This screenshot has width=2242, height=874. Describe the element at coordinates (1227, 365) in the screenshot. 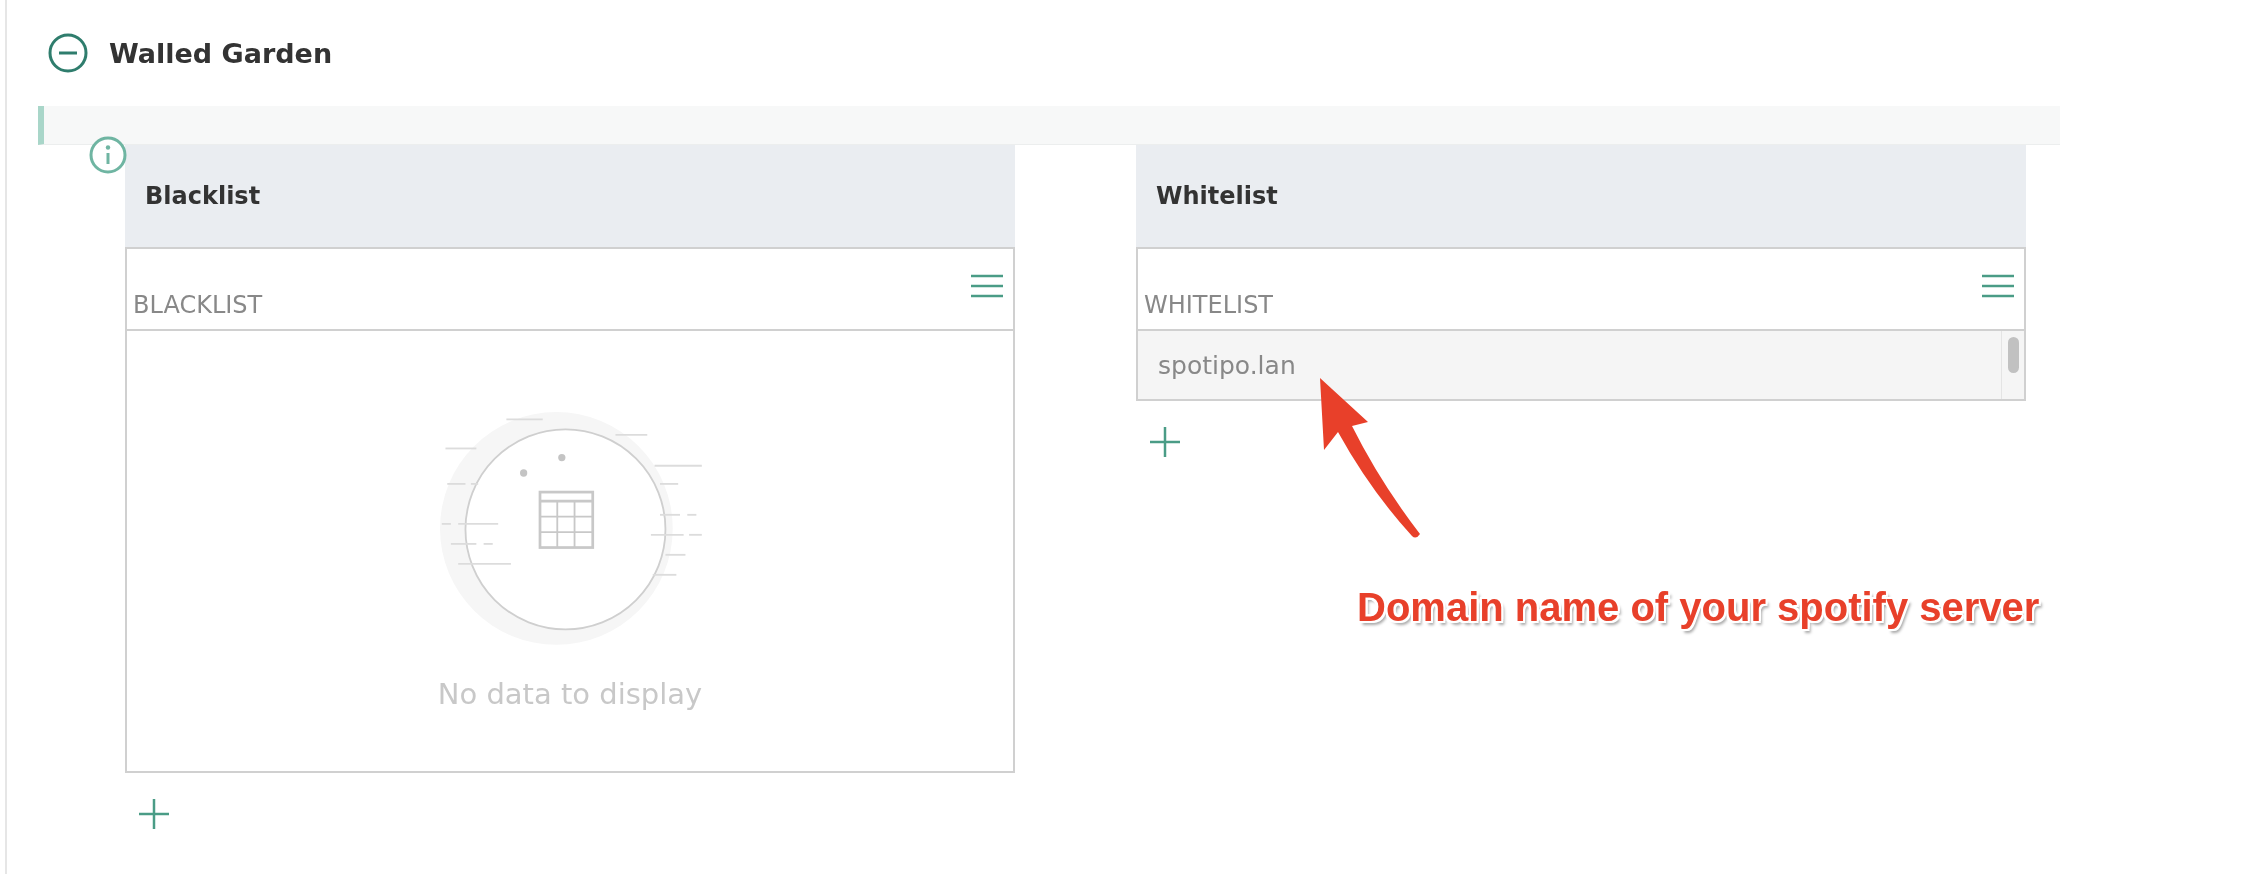

I see `table-cell-text: spotipo.lan` at that location.